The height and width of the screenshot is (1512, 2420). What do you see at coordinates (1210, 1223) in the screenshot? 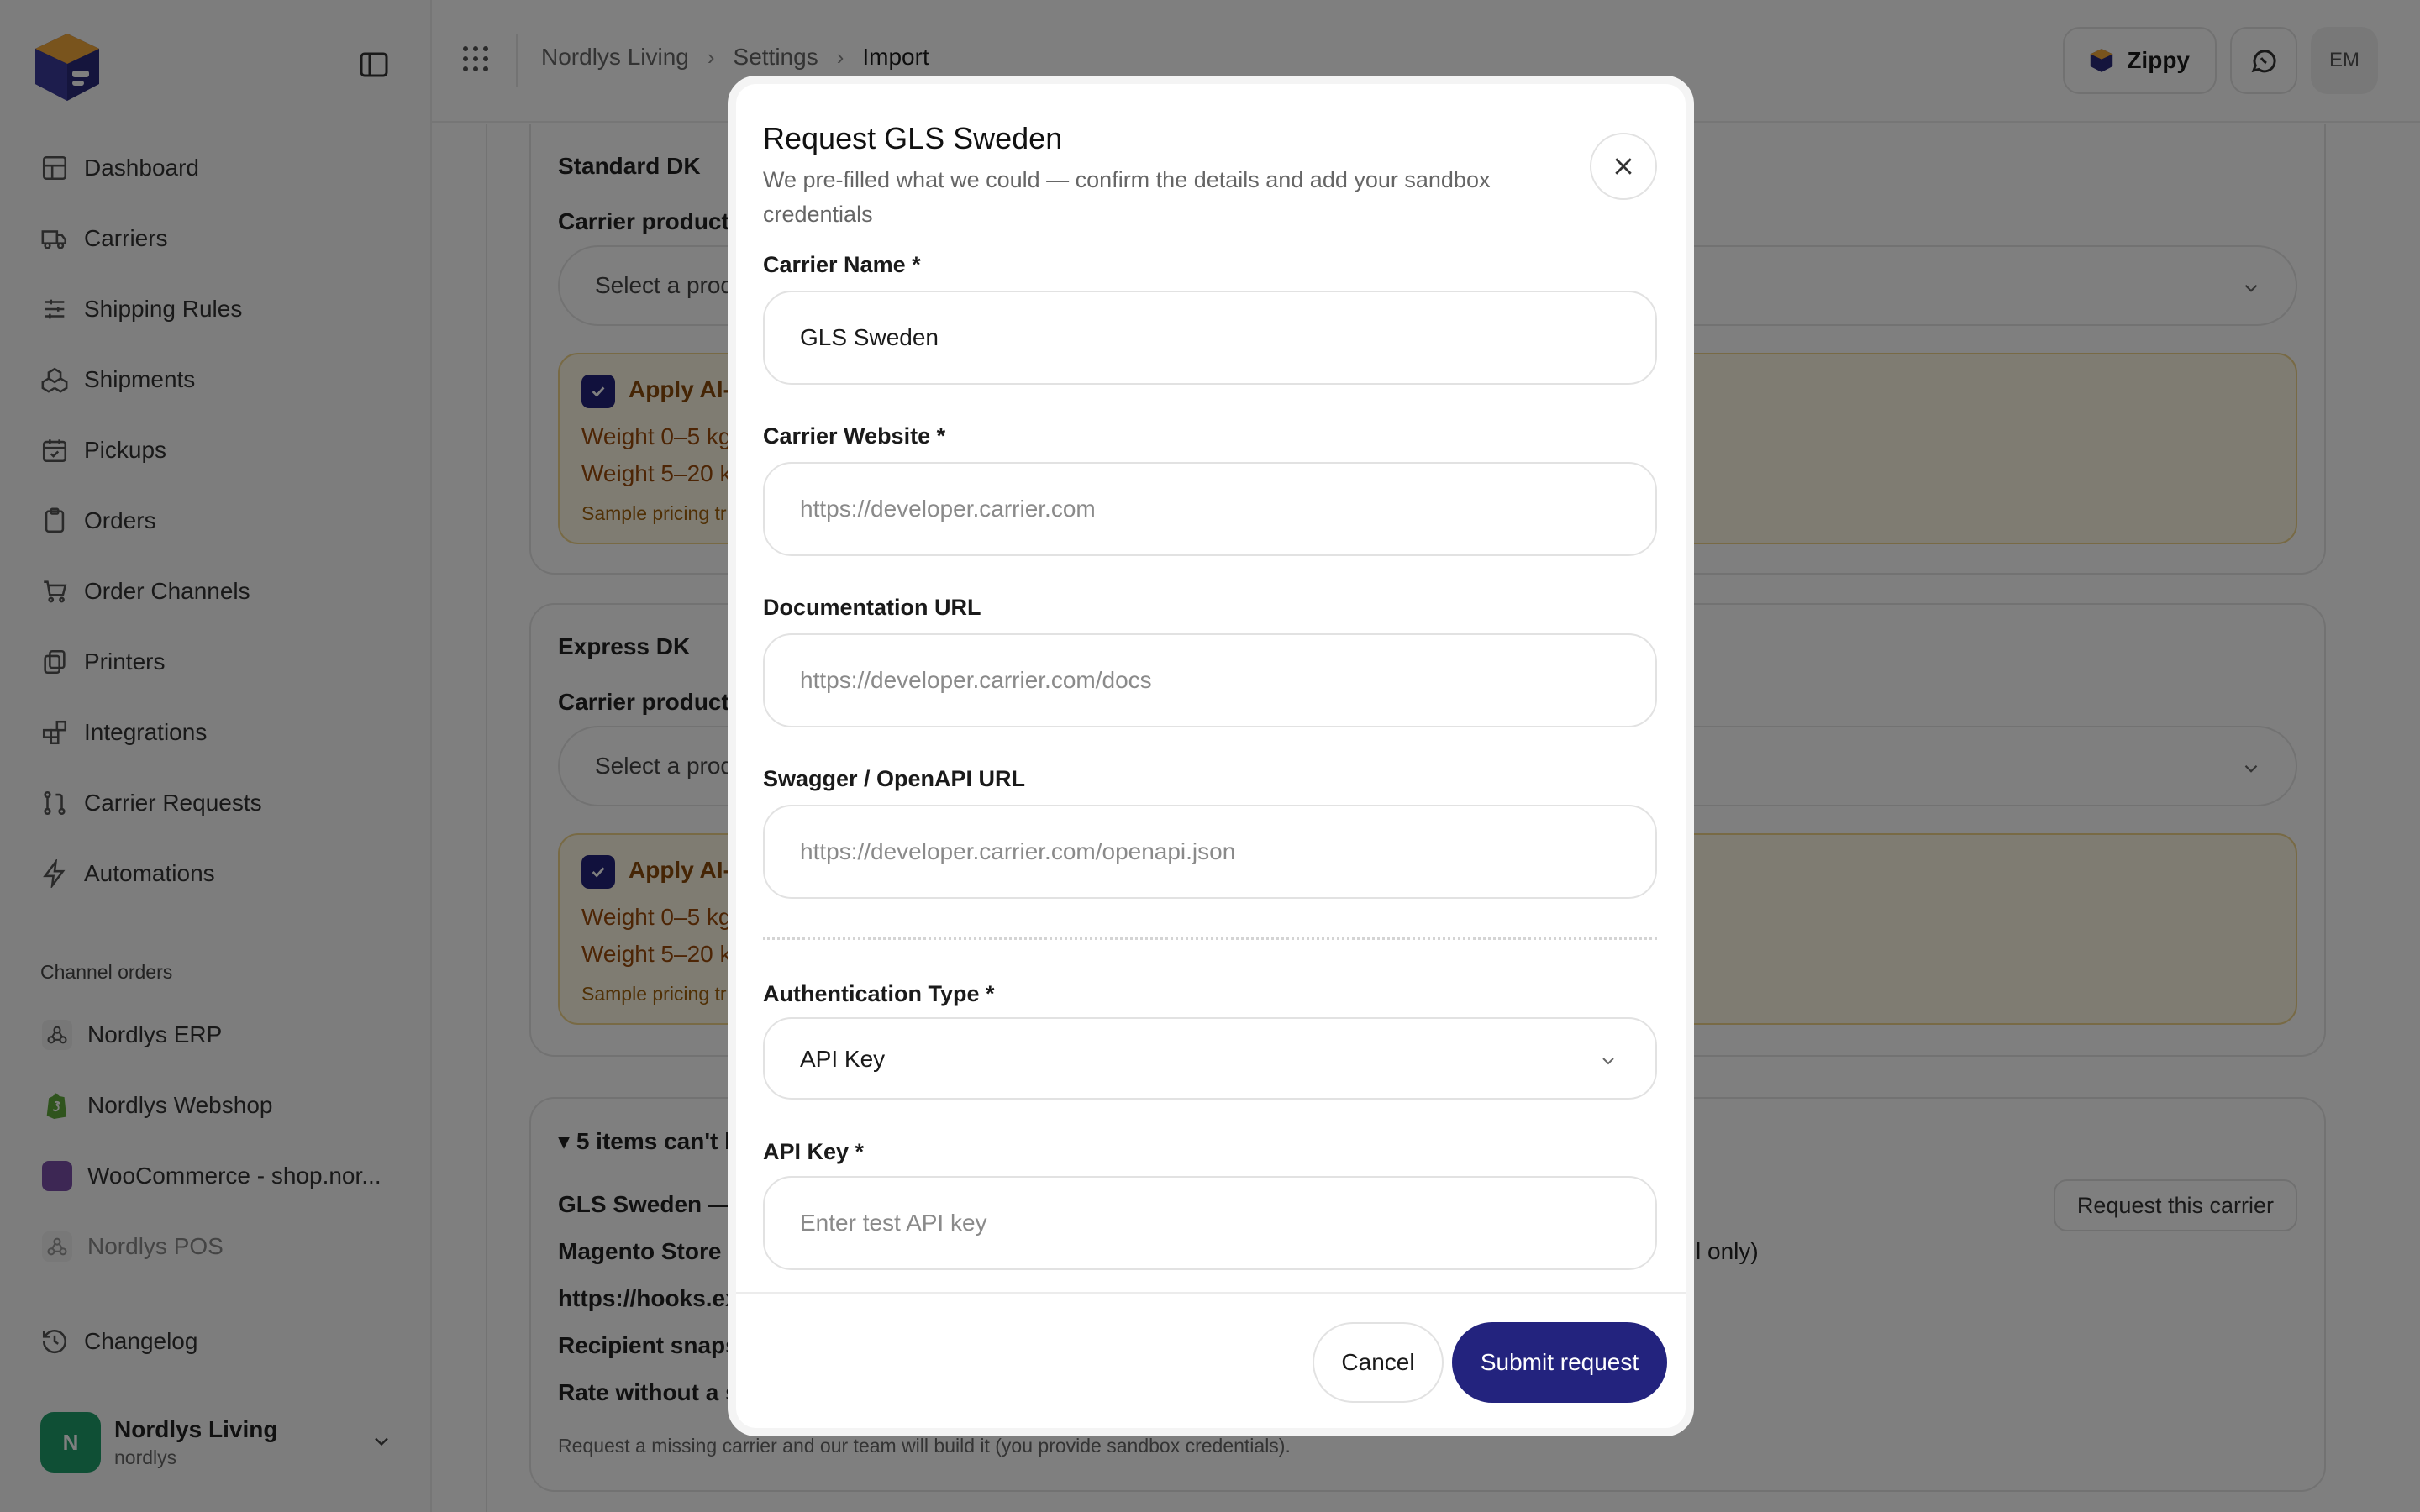
I see `api-key-field` at bounding box center [1210, 1223].